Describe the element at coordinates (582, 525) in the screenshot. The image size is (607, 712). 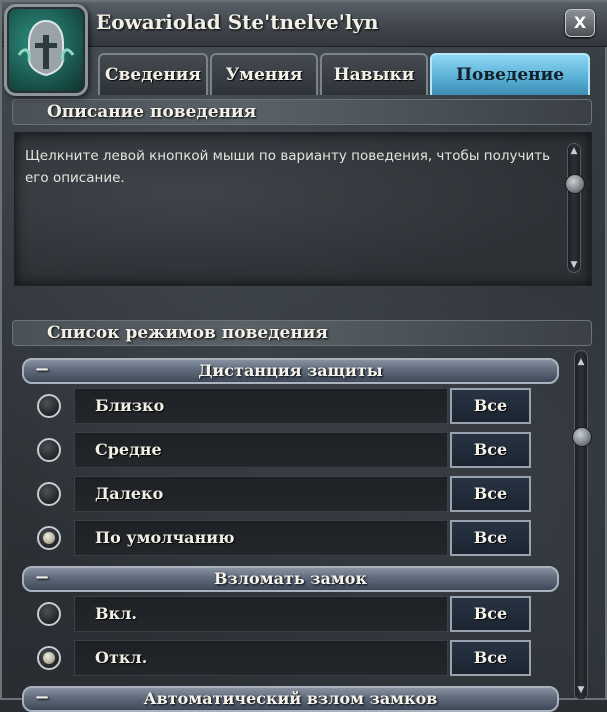
I see `list-scrollbar: ▲ ▼` at that location.